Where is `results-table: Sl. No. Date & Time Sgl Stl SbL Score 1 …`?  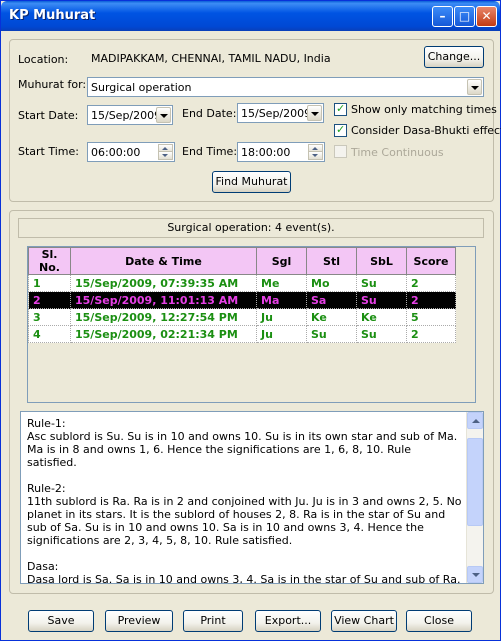
results-table: Sl. No. Date & Time Sgl Stl SbL Score 1 … is located at coordinates (242, 295).